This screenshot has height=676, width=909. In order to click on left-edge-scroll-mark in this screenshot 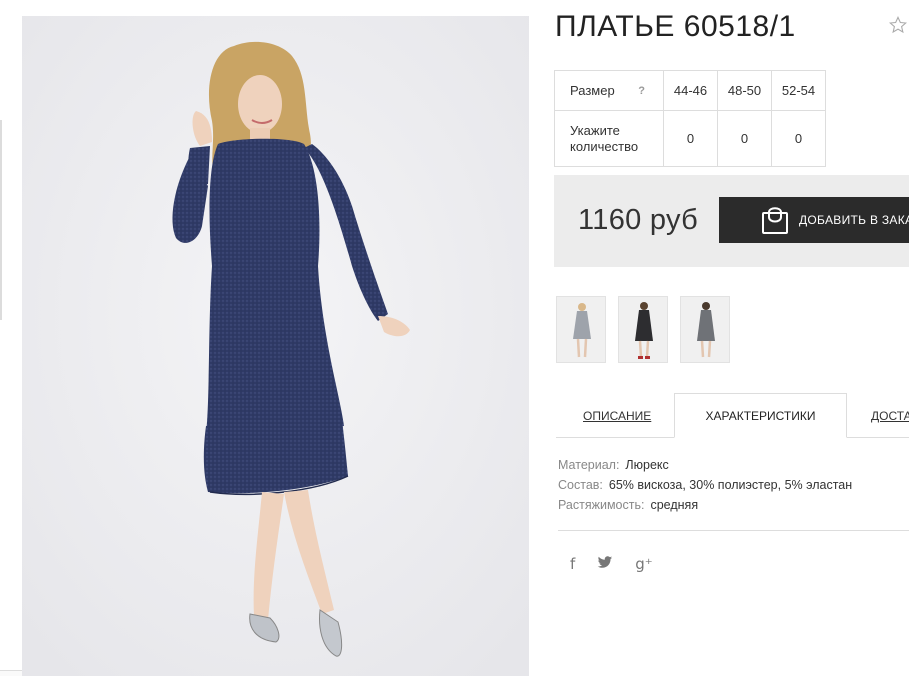, I will do `click(1, 220)`.